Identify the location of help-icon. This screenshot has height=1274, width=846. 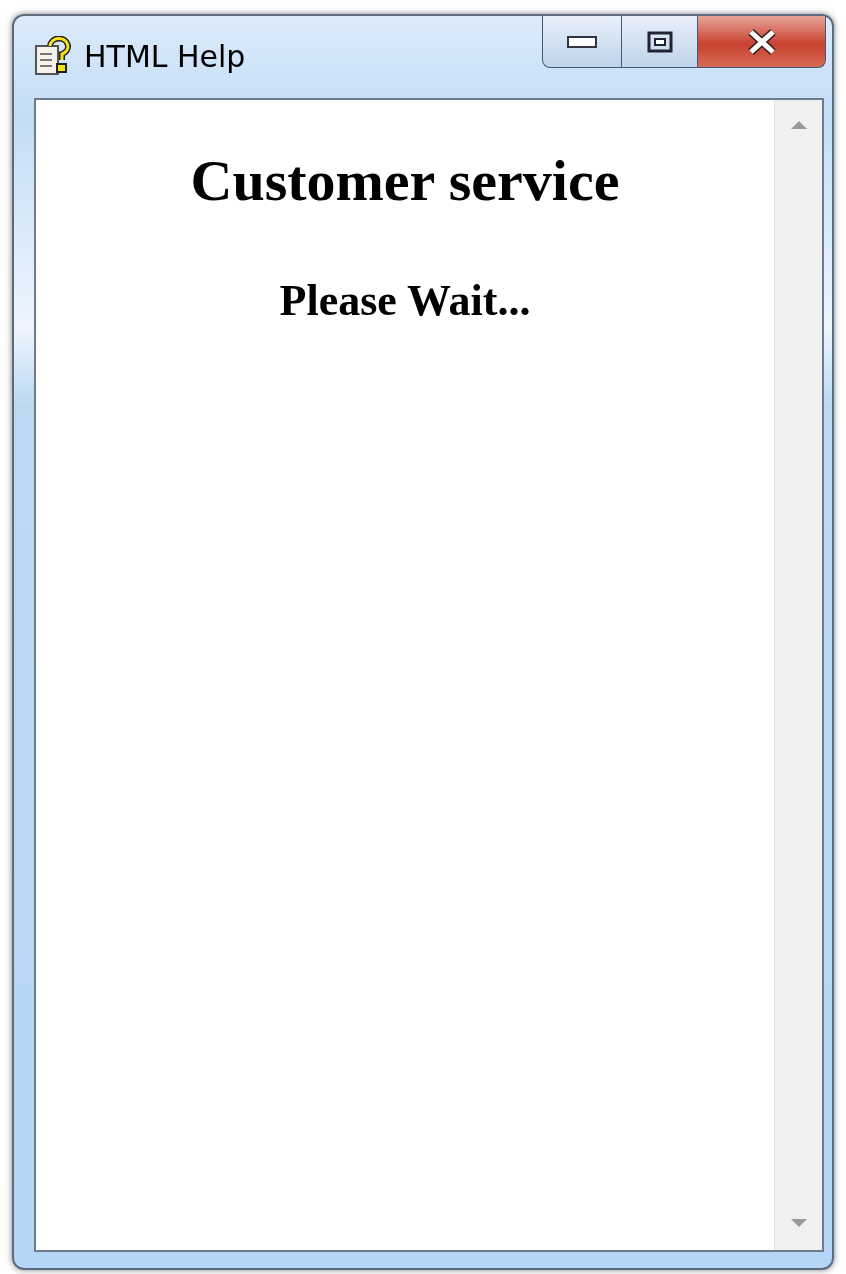
(53, 56).